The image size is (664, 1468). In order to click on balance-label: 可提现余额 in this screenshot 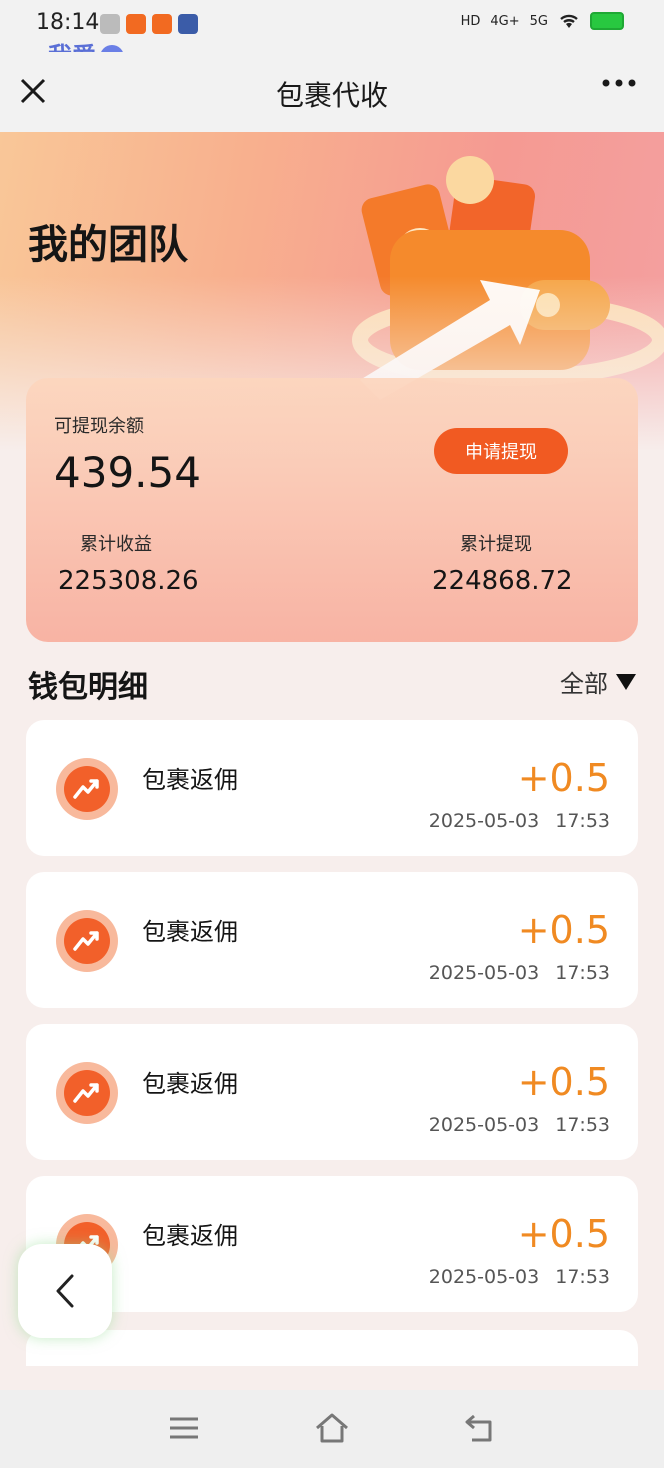, I will do `click(99, 426)`.